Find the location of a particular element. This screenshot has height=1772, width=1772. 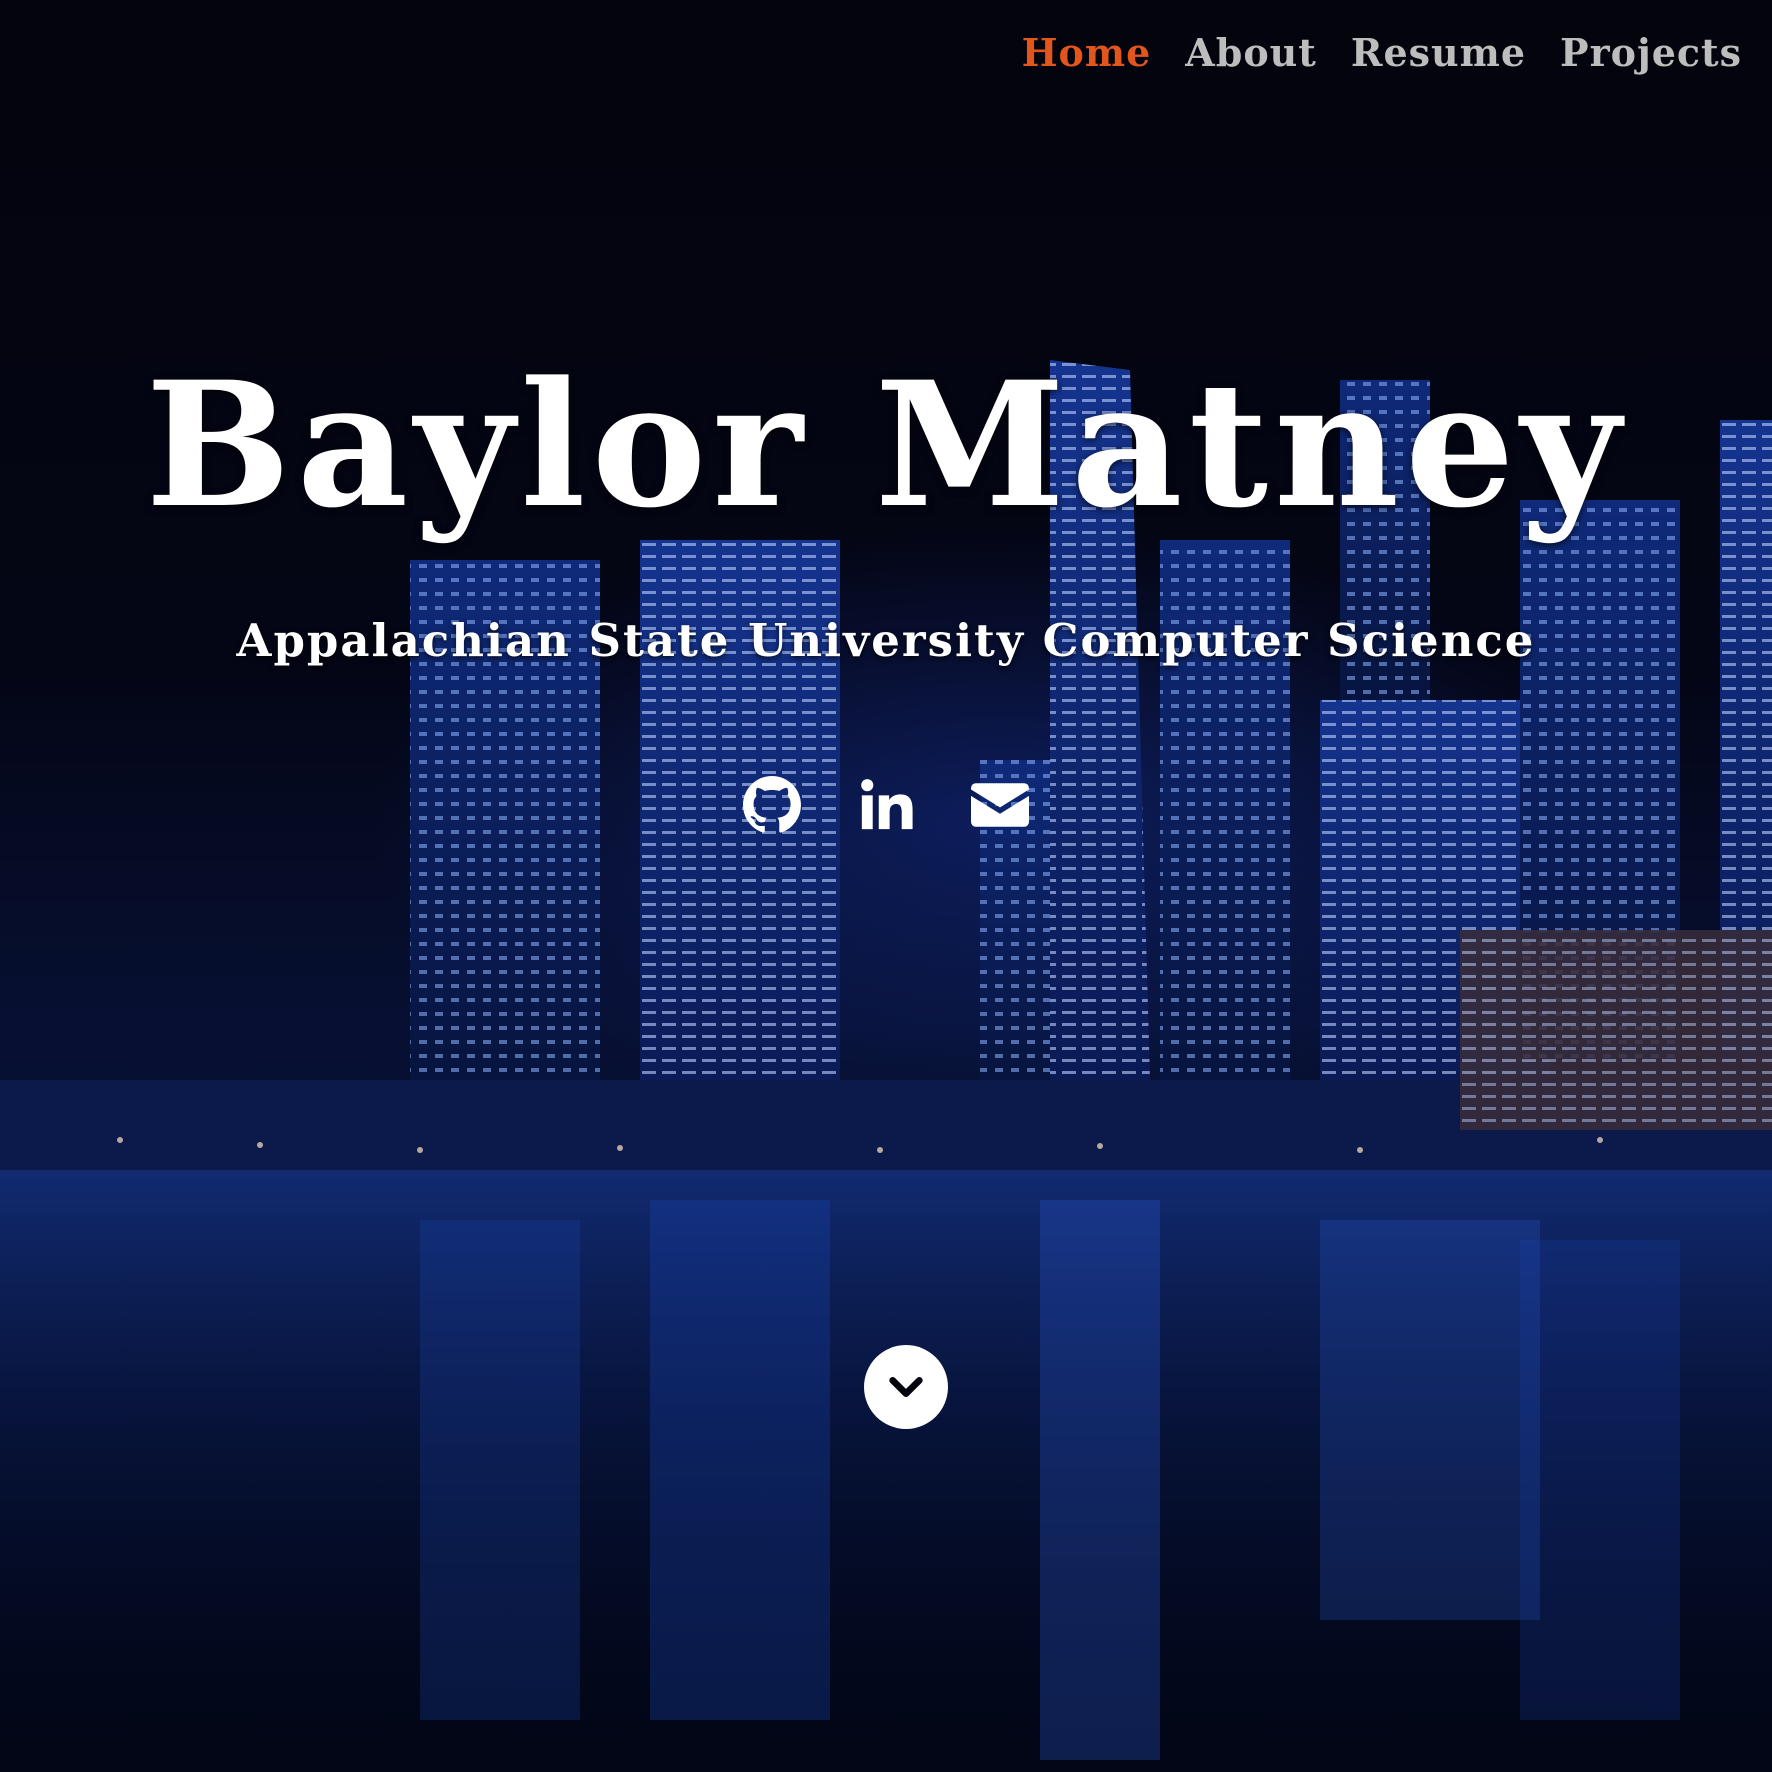

scroll-down-button is located at coordinates (906, 1387).